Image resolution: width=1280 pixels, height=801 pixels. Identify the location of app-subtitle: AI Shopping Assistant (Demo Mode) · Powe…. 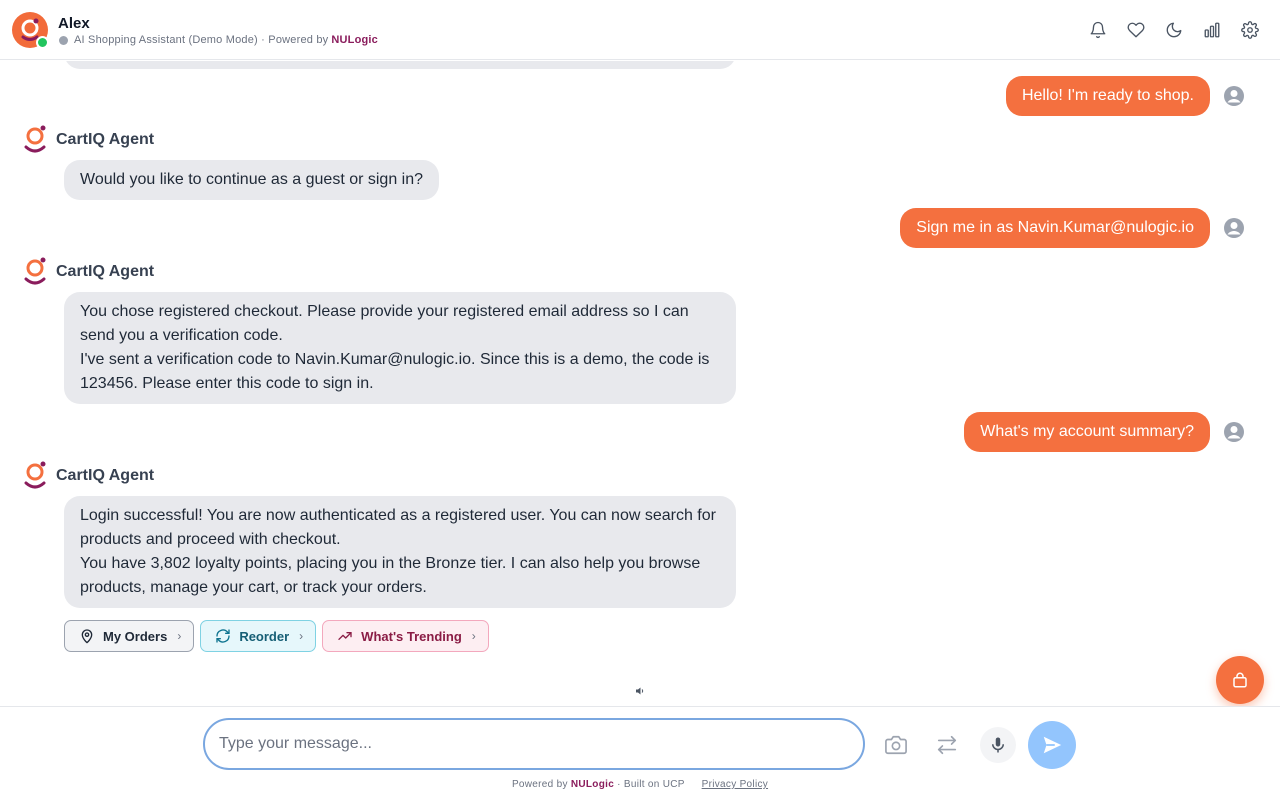
(218, 40).